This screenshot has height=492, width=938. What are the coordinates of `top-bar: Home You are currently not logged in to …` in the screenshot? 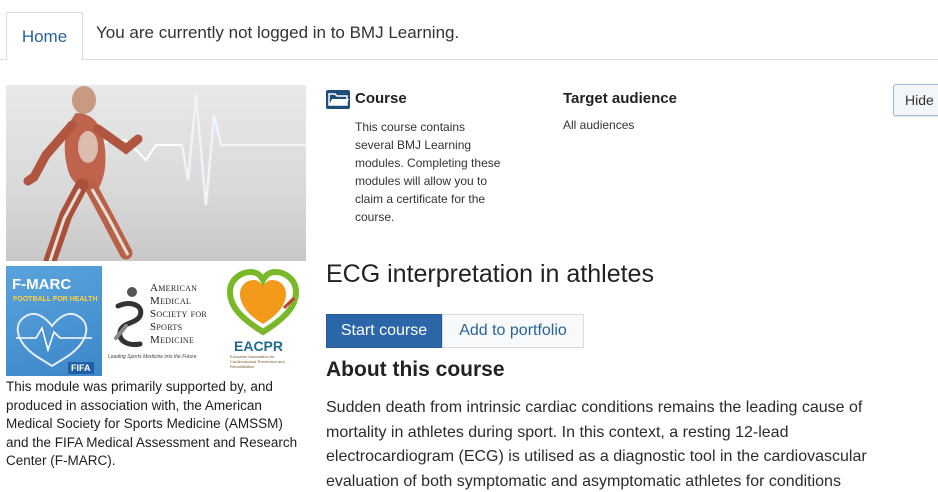 It's located at (469, 30).